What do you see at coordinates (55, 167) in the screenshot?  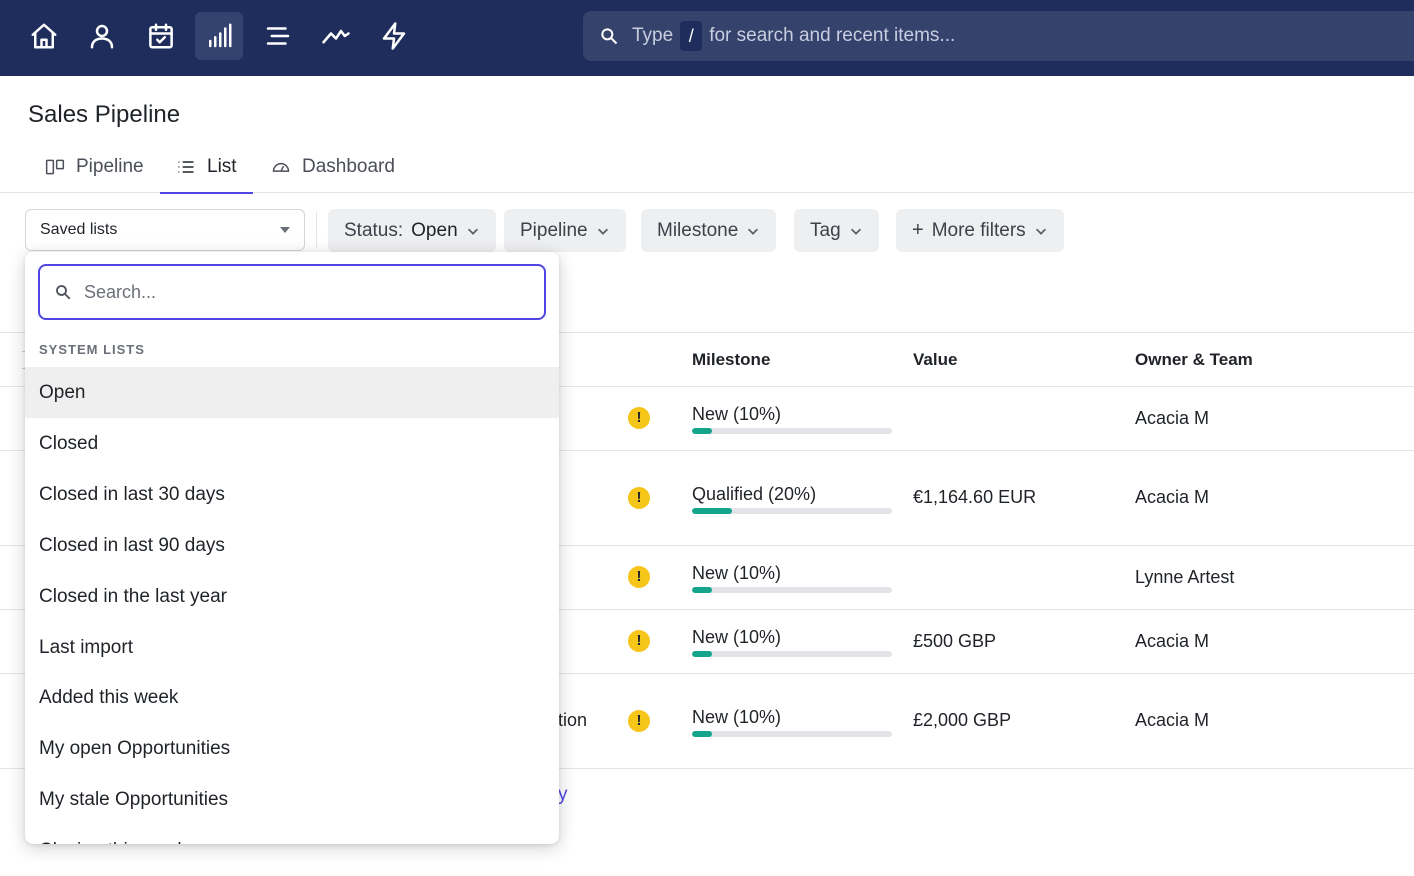 I see `pipeline-columns-icon` at bounding box center [55, 167].